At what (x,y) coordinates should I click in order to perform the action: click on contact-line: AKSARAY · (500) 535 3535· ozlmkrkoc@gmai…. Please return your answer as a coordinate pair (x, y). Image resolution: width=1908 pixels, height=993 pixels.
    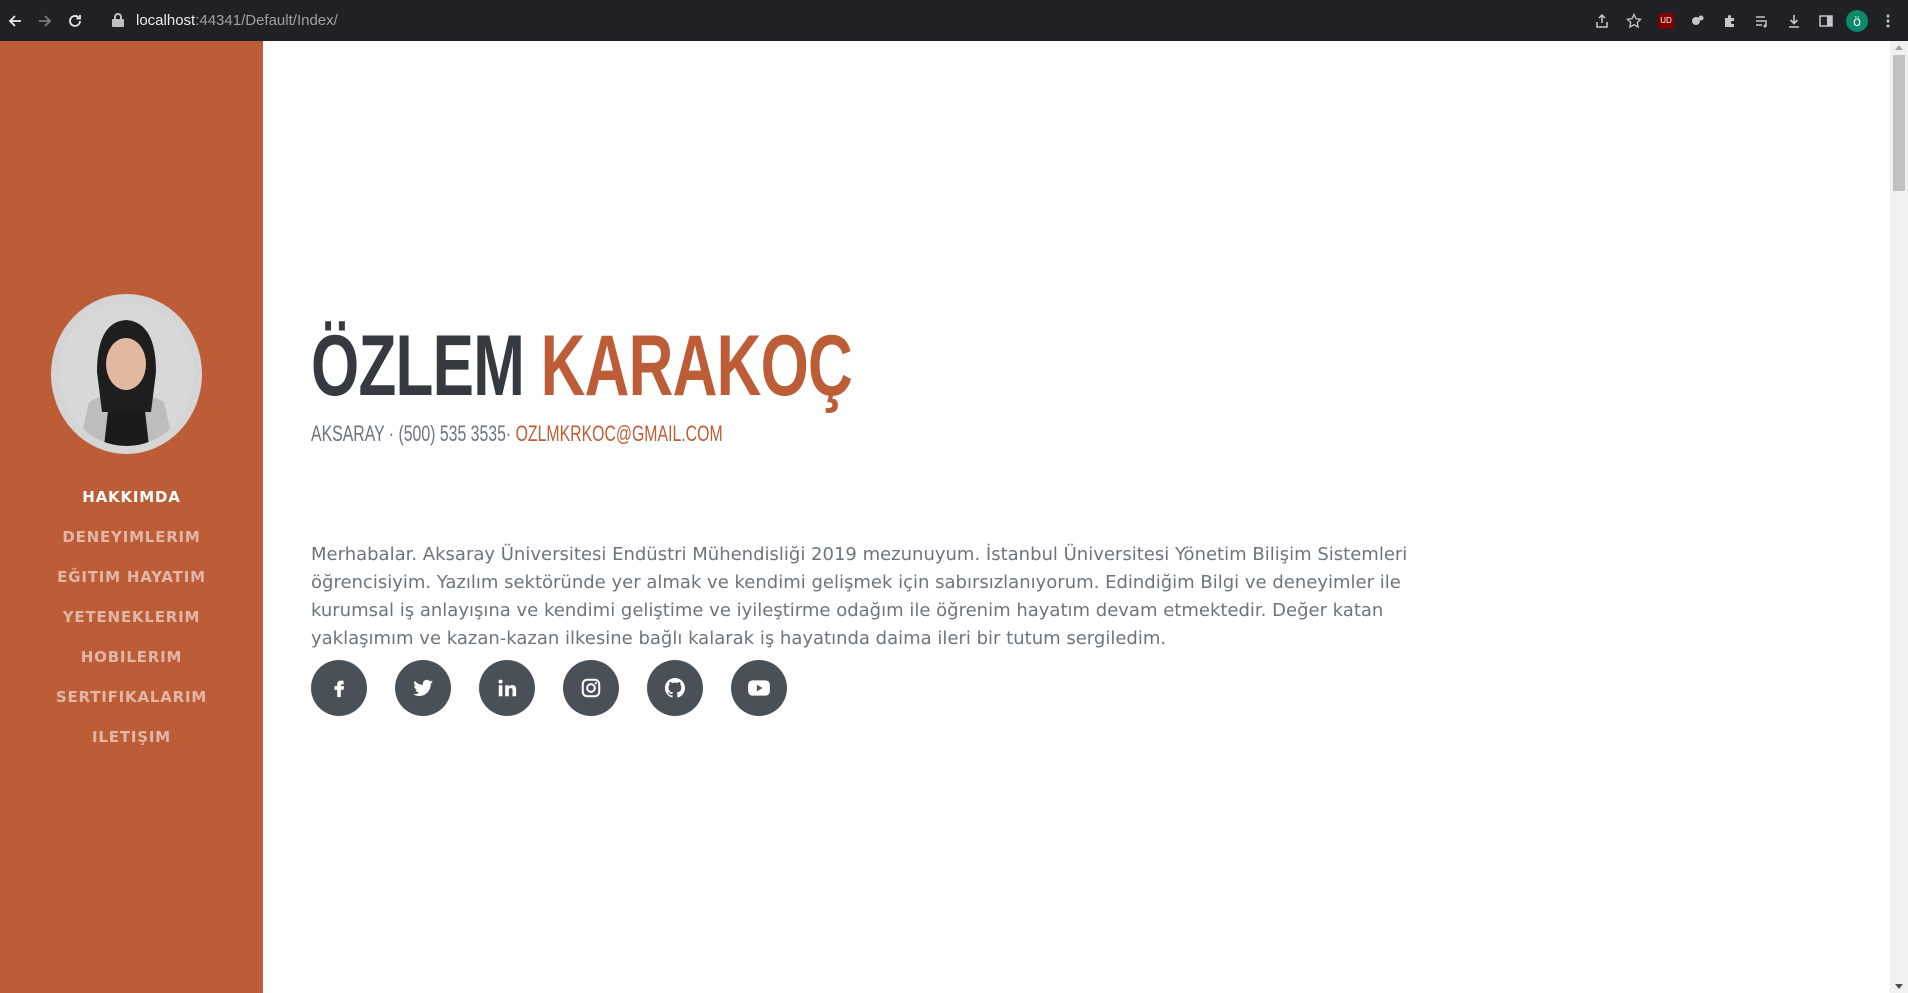
    Looking at the image, I should click on (517, 434).